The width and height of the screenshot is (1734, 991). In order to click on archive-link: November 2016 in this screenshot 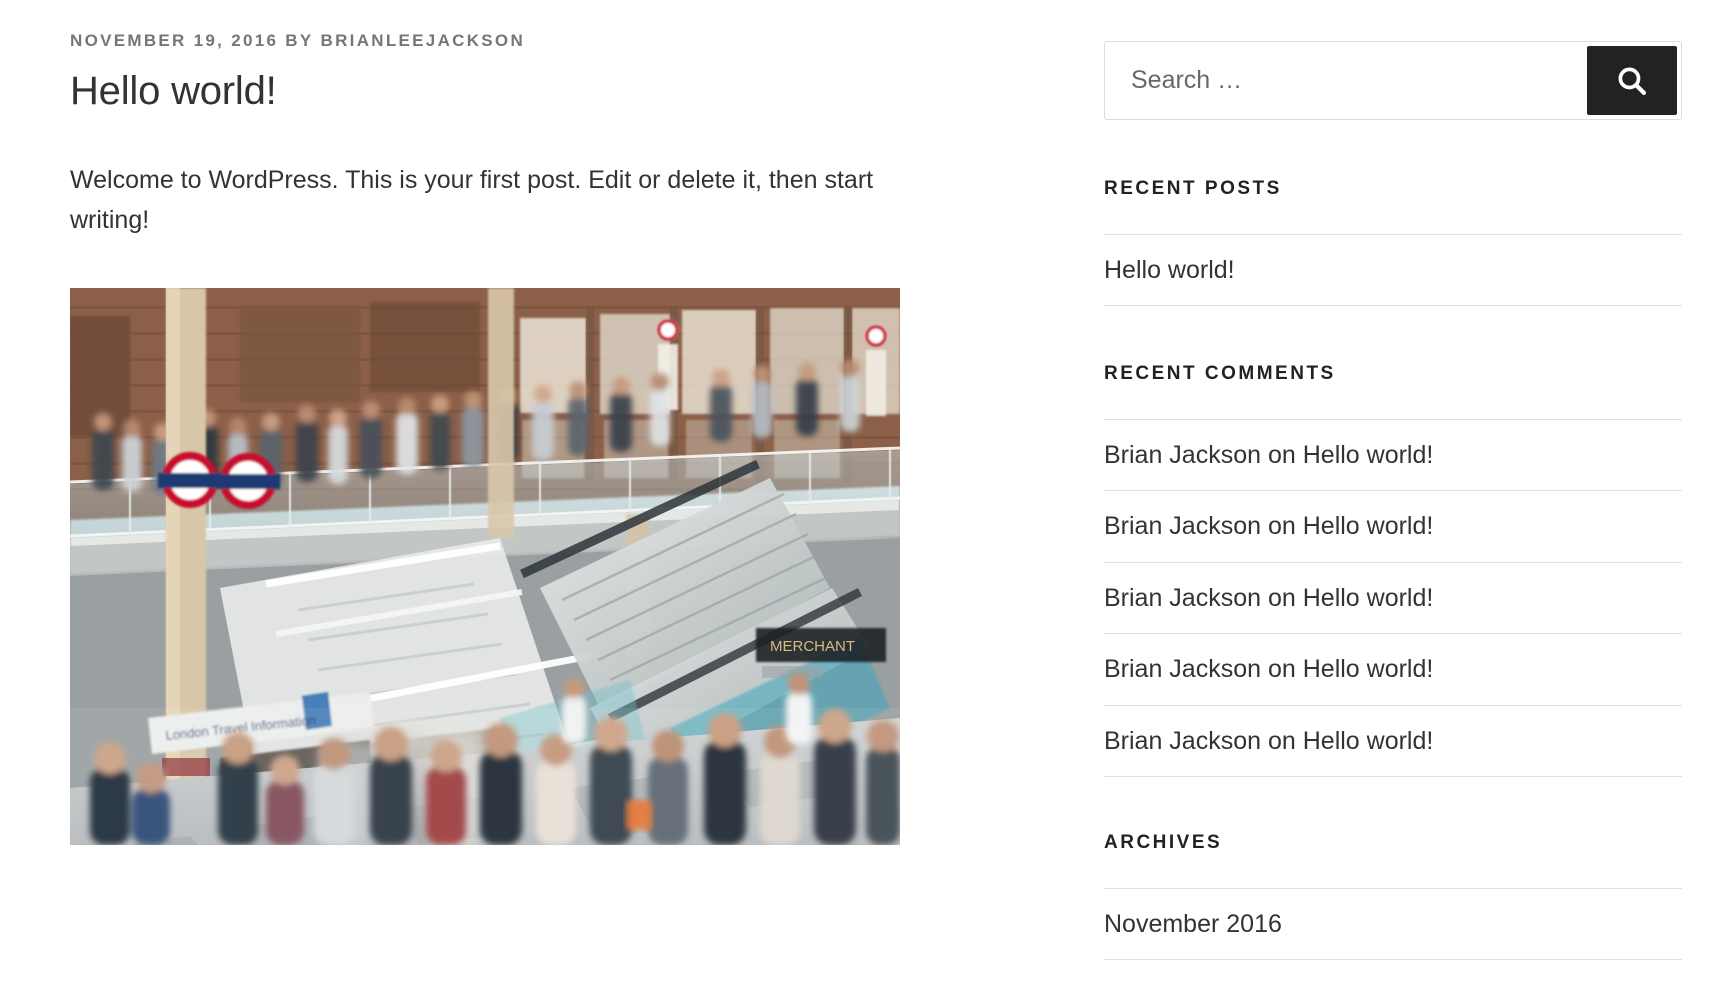, I will do `click(1193, 924)`.